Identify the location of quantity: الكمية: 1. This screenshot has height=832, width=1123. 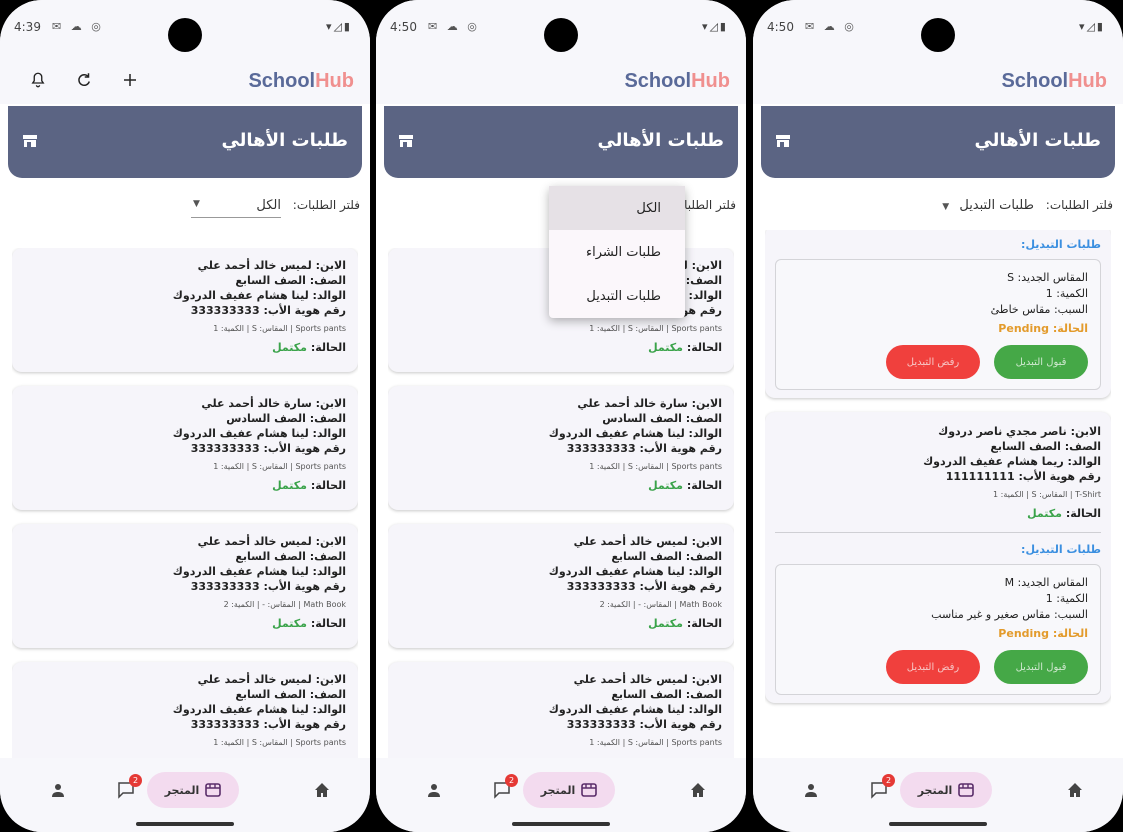
(1066, 293).